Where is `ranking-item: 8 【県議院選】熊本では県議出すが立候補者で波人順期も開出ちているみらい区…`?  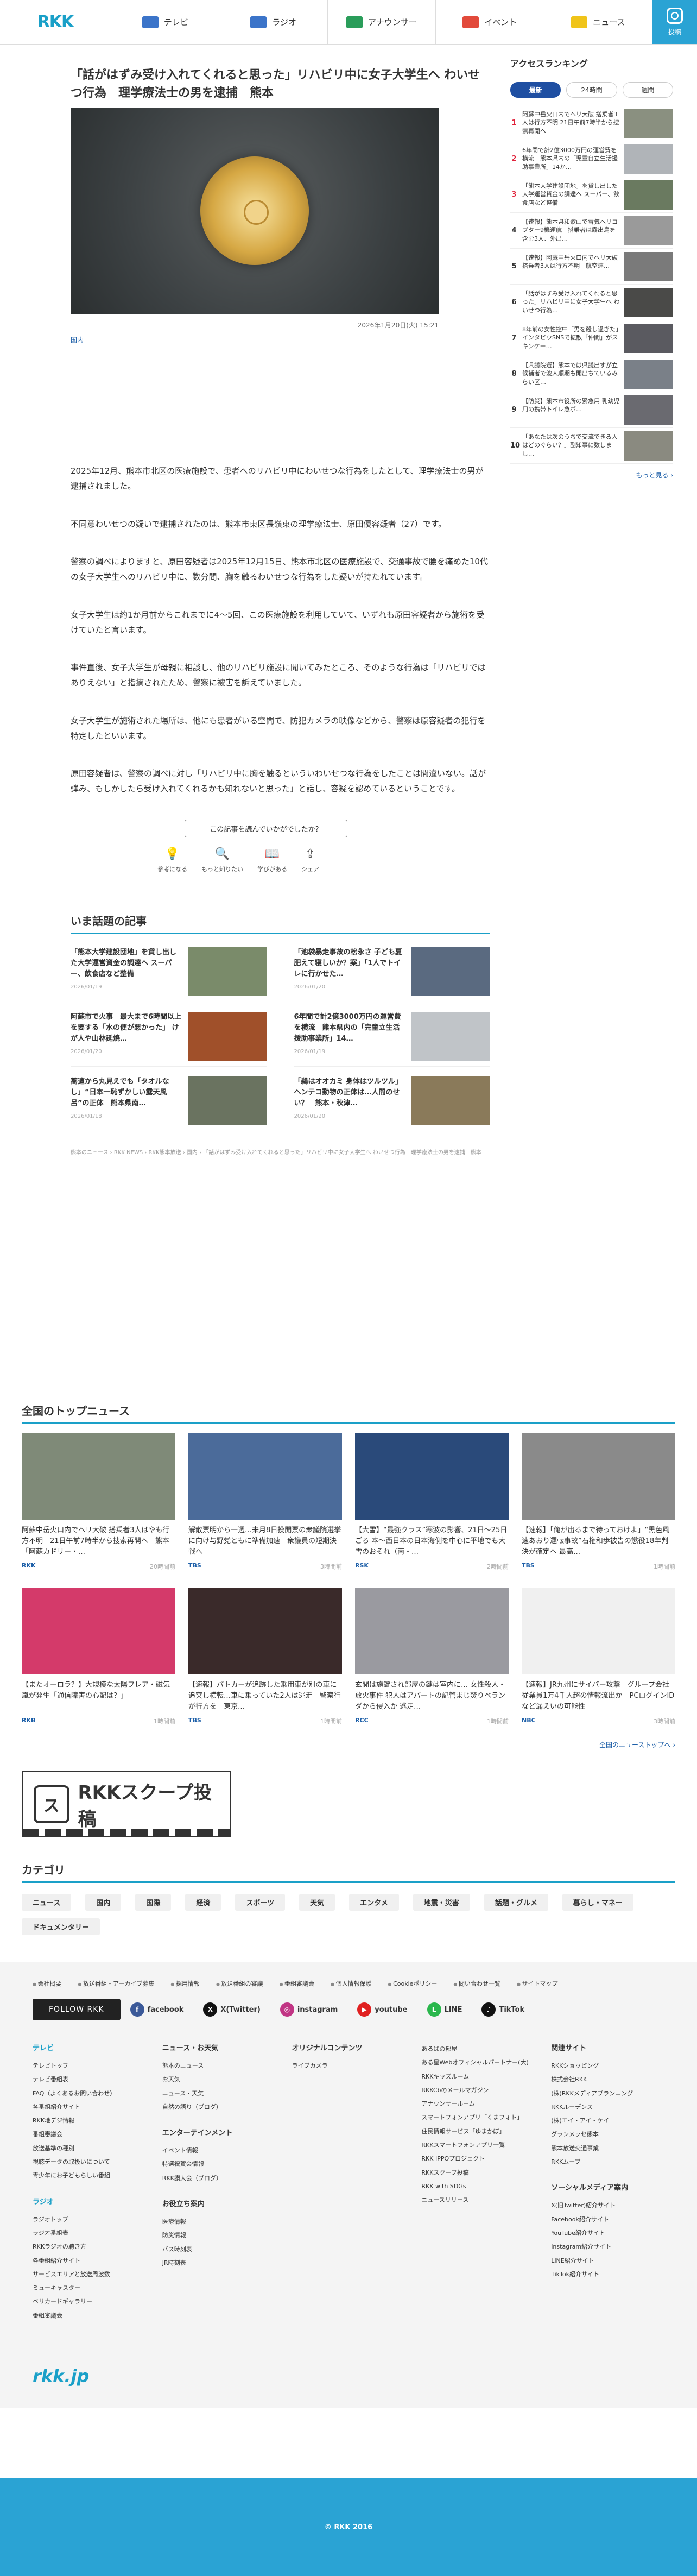
ranking-item: 8 【県議院選】熊本では県議出すが立候補者で波人順期も開出ちているみらい区… is located at coordinates (592, 374).